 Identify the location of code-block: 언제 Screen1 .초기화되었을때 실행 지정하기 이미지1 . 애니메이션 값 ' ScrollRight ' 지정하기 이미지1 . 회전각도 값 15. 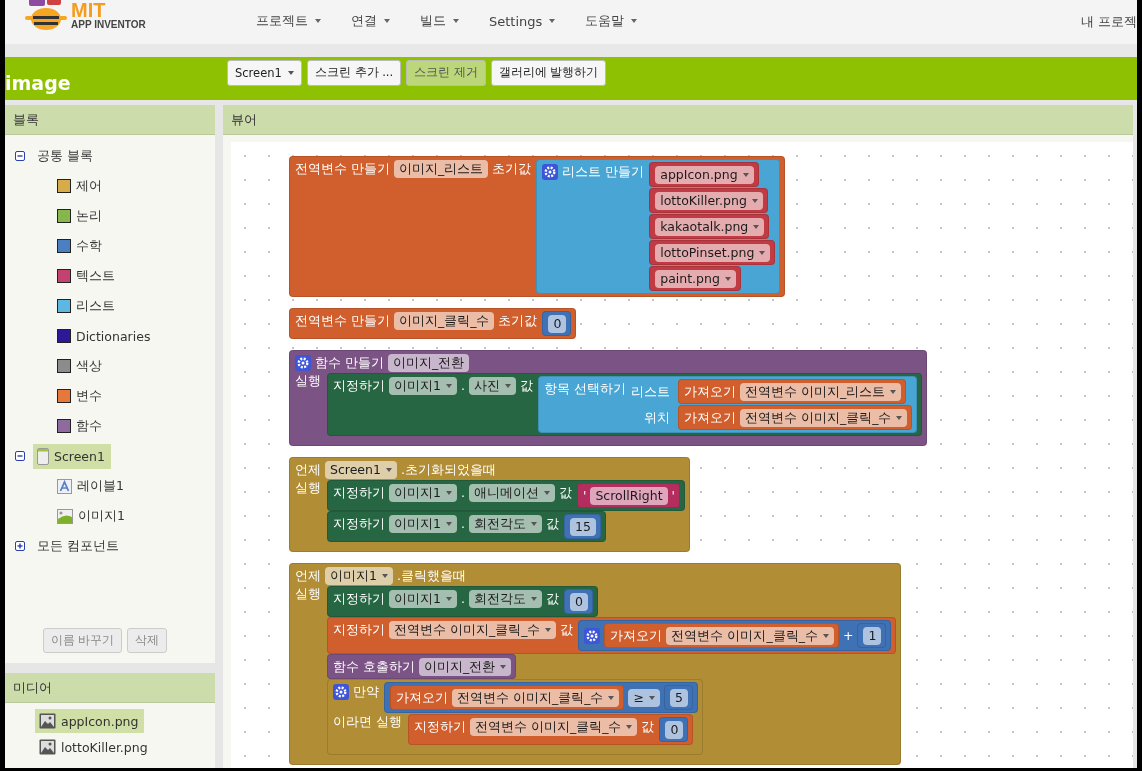
(489, 504).